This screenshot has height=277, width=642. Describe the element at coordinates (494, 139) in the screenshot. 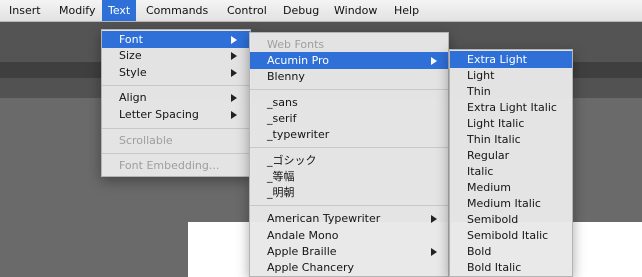

I see `menu-item-label: Thin Italic` at that location.